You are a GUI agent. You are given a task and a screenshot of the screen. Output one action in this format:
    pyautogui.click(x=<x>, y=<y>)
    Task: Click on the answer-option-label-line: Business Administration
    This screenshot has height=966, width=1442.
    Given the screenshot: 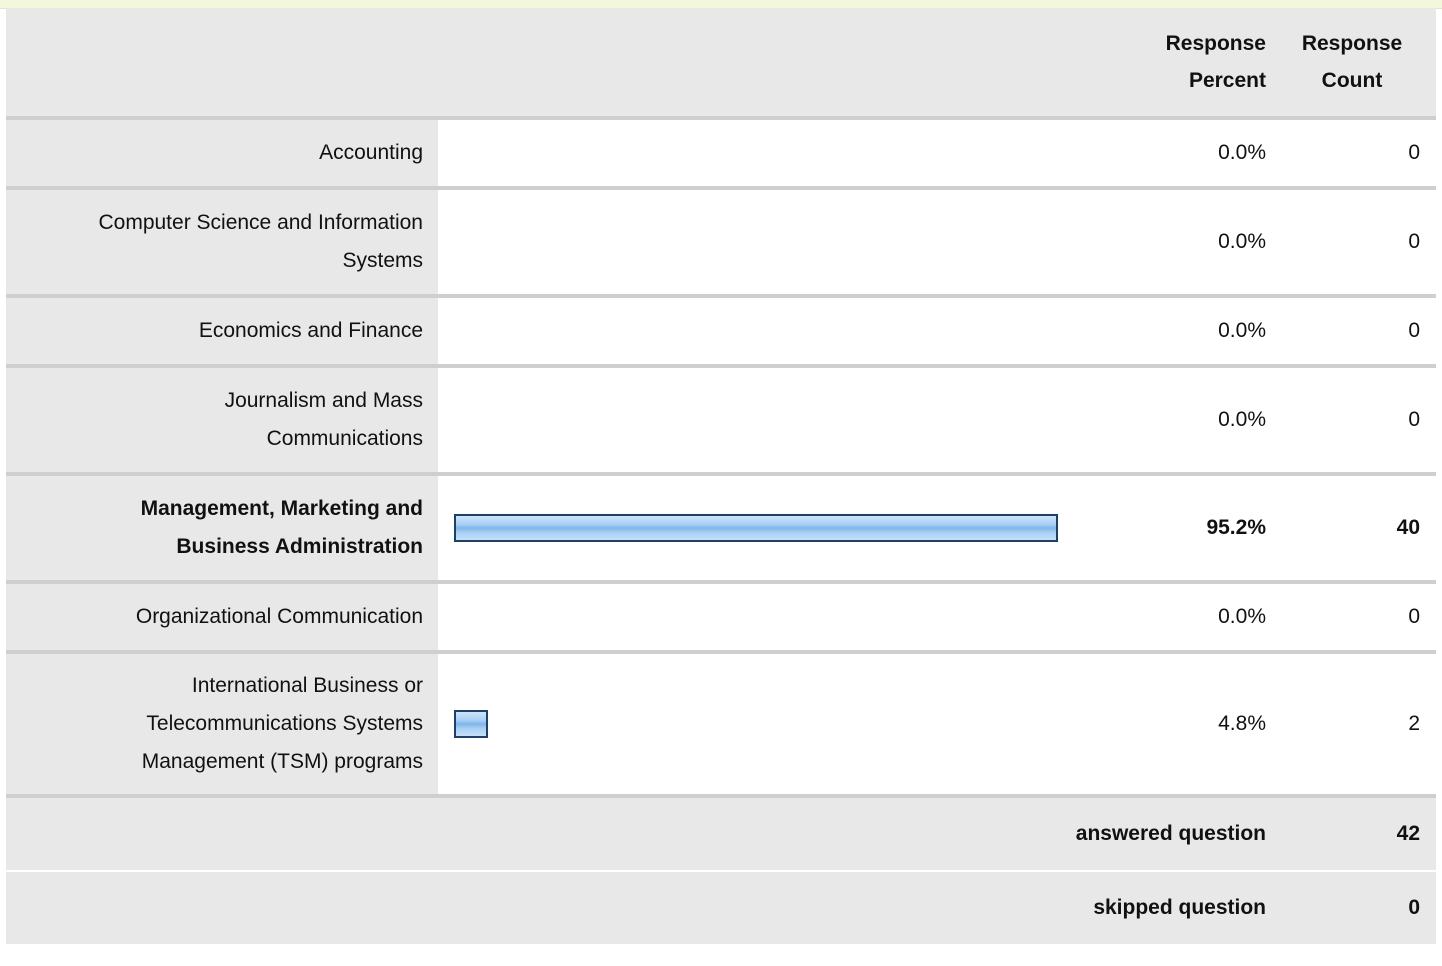 What is the action you would take?
    pyautogui.click(x=299, y=546)
    